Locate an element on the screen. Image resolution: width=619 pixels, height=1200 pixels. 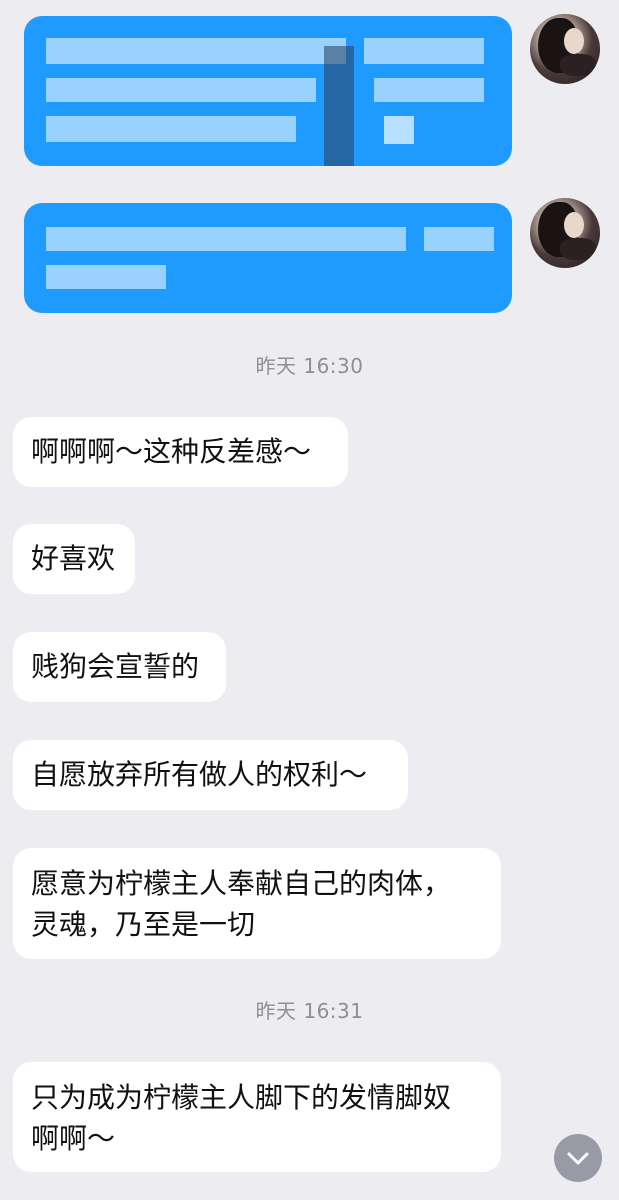
scroll-to-bottom-button is located at coordinates (578, 1158).